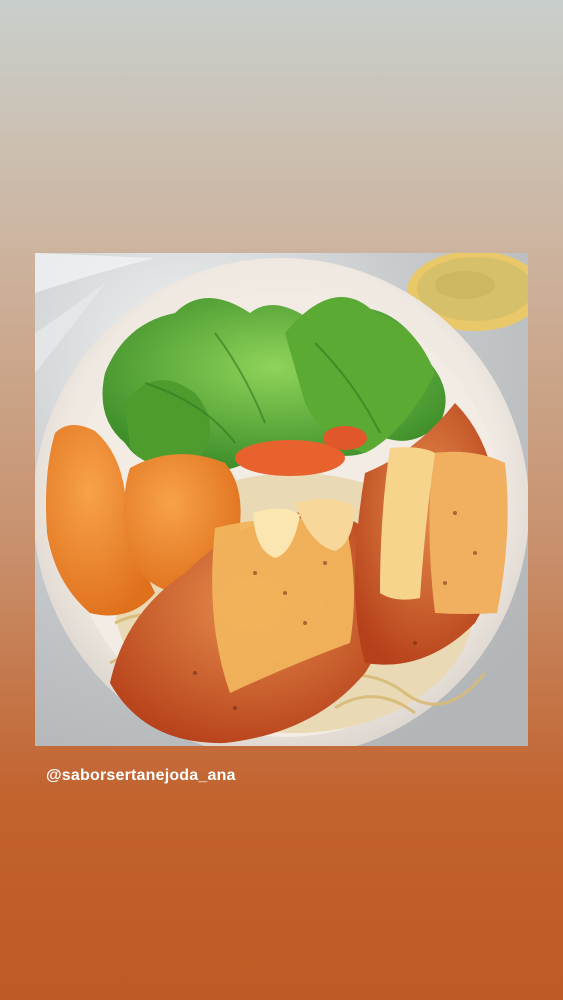 The width and height of the screenshot is (563, 1000). Describe the element at coordinates (141, 776) in the screenshot. I see `caption-handle: @saborsertanejoda_ana` at that location.